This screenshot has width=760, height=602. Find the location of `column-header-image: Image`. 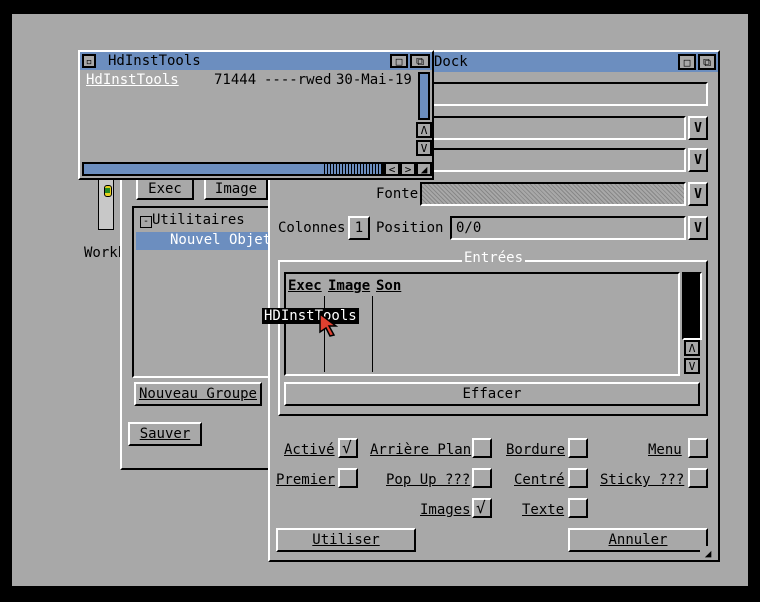

column-header-image: Image is located at coordinates (349, 286).